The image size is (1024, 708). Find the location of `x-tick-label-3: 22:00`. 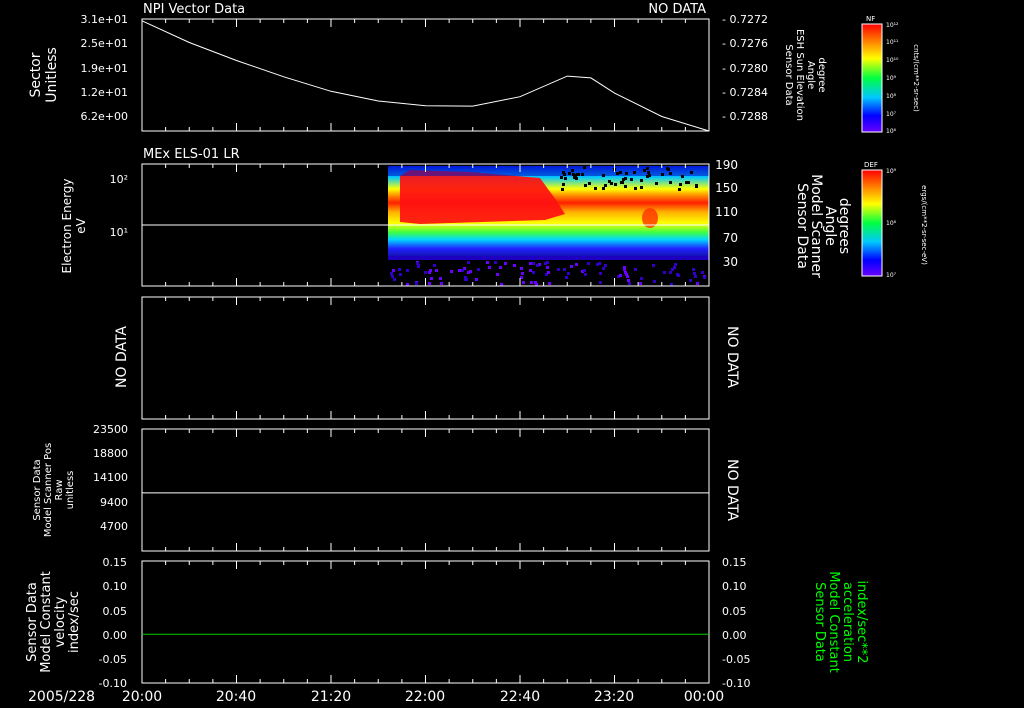

x-tick-label-3: 22:00 is located at coordinates (425, 697).